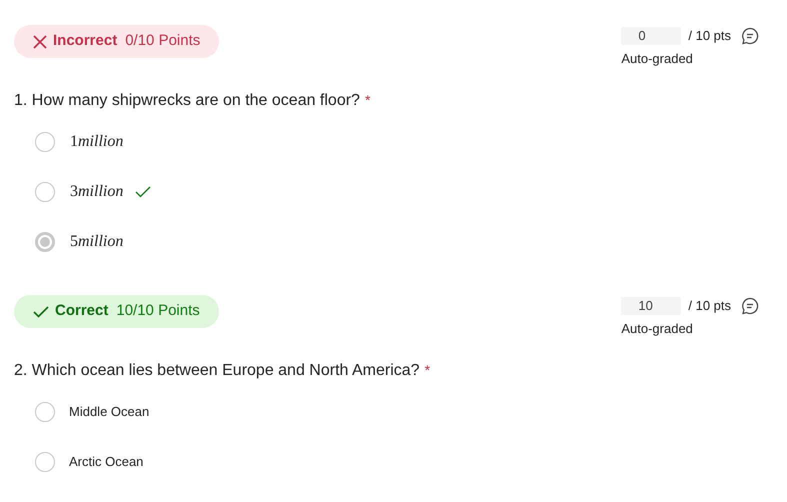  I want to click on result-label: Incorrect, so click(85, 41).